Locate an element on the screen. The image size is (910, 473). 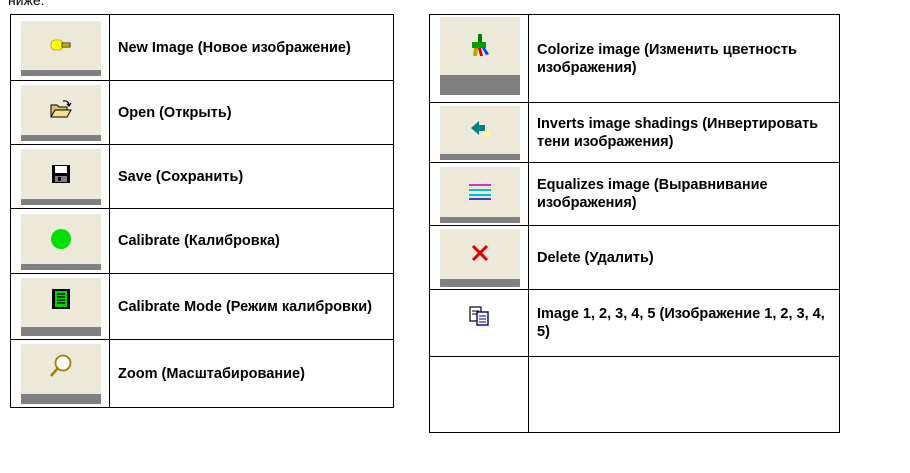
colorize-button is located at coordinates (479, 55).